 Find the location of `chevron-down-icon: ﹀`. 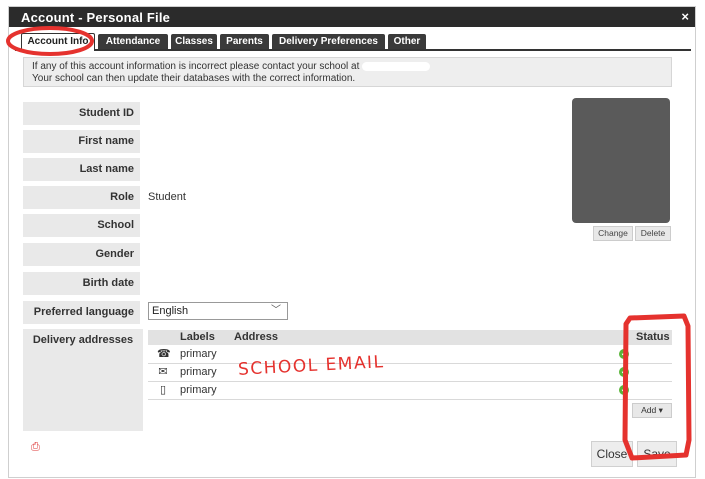

chevron-down-icon: ﹀ is located at coordinates (276, 310).